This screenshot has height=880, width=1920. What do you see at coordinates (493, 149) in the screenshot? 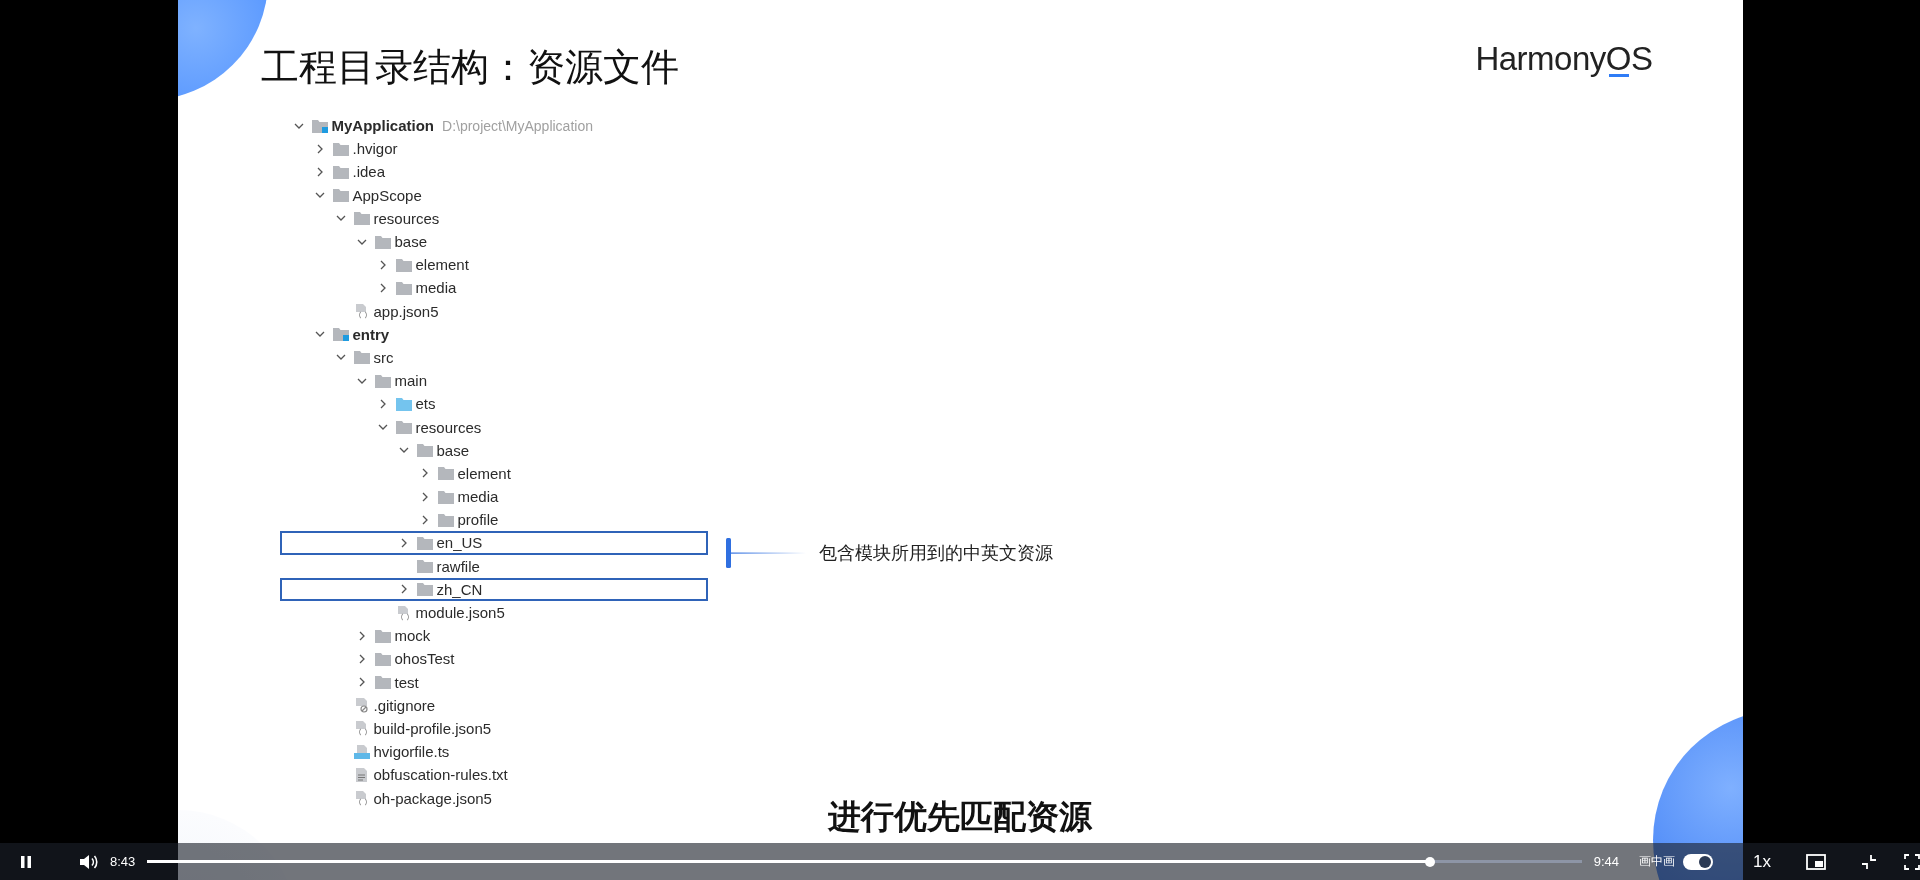
I see `tree-row: .hvigor` at bounding box center [493, 149].